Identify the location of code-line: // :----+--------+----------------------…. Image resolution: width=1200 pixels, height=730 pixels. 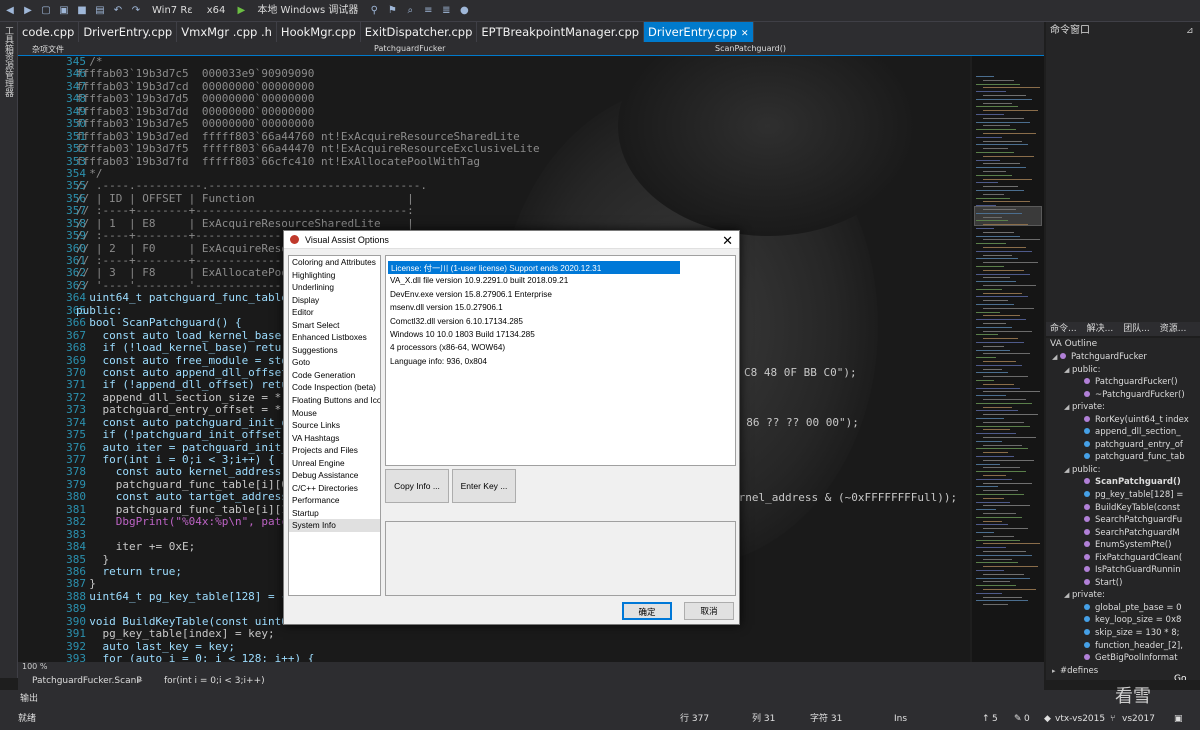
(308, 210).